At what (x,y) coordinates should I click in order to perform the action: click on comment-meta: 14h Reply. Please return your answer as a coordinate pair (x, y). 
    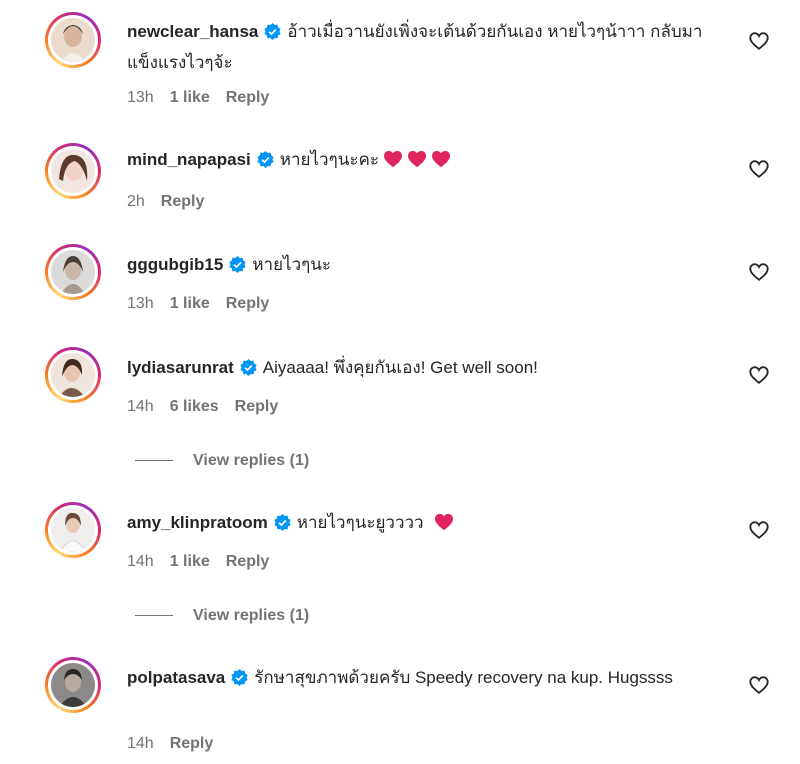
    Looking at the image, I should click on (178, 744).